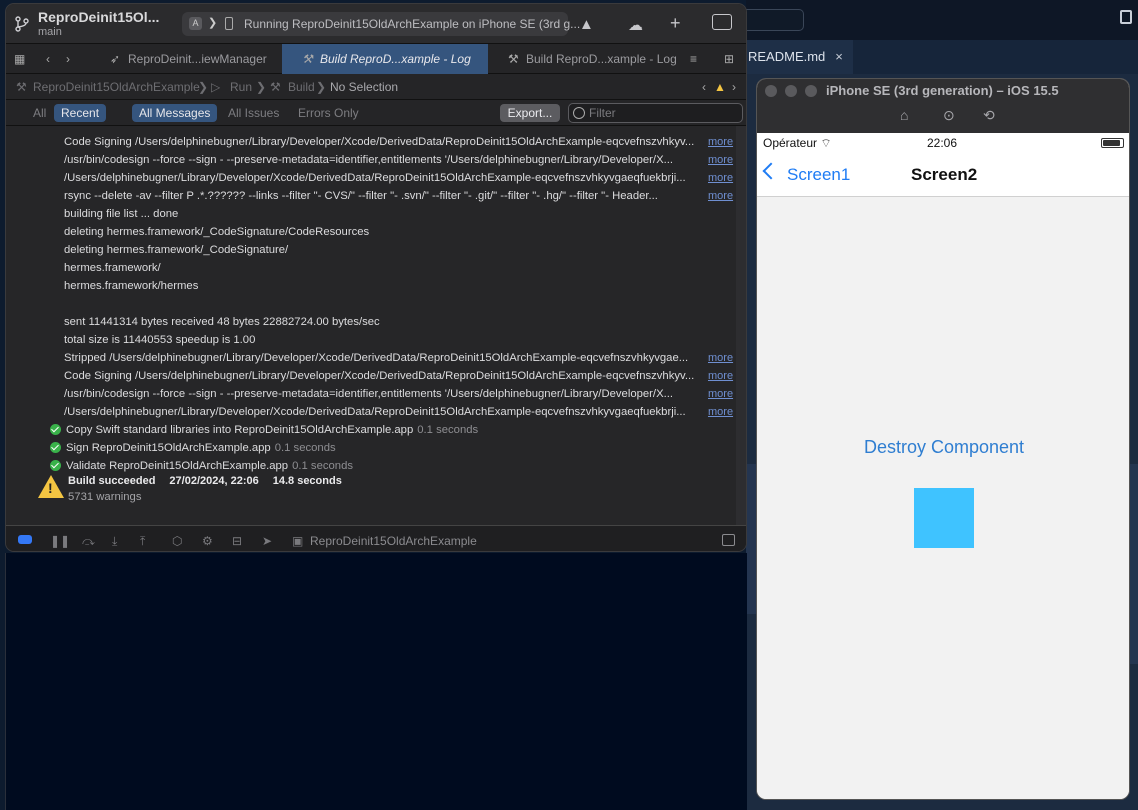 Image resolution: width=1138 pixels, height=810 pixels. I want to click on filter-all-issues: All Issues, so click(253, 113).